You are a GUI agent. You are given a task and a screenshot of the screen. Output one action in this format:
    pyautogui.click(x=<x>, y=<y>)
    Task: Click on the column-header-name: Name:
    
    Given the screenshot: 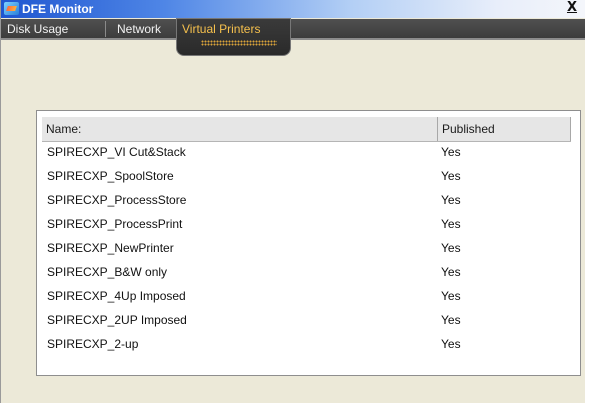 What is the action you would take?
    pyautogui.click(x=63, y=129)
    